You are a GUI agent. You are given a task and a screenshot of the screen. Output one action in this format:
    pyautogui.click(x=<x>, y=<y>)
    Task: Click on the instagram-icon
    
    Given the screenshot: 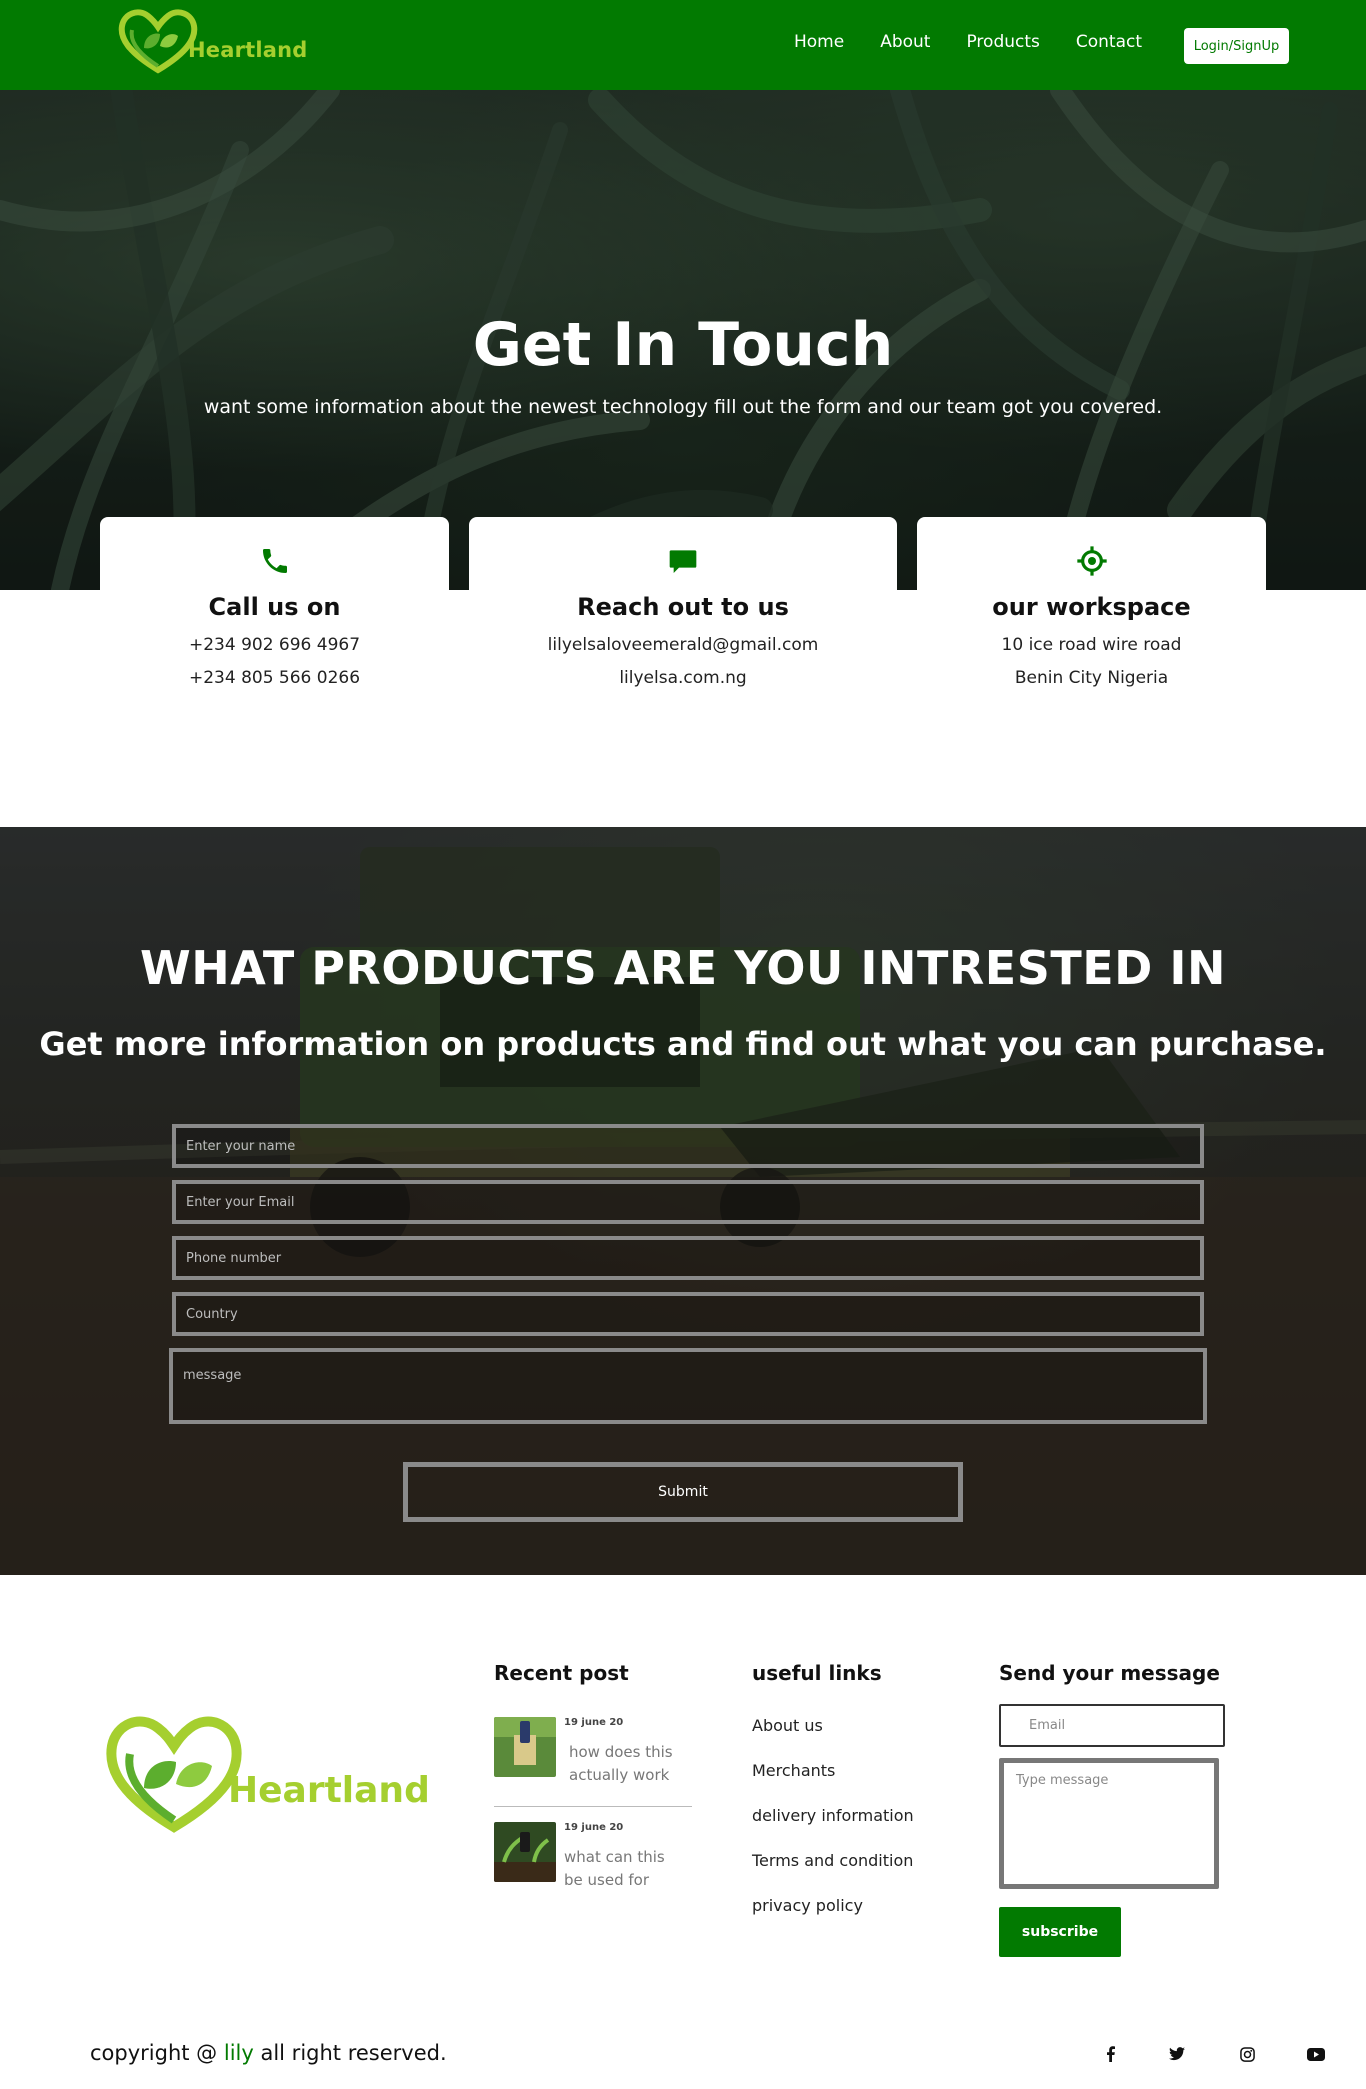 What is the action you would take?
    pyautogui.click(x=1247, y=2054)
    